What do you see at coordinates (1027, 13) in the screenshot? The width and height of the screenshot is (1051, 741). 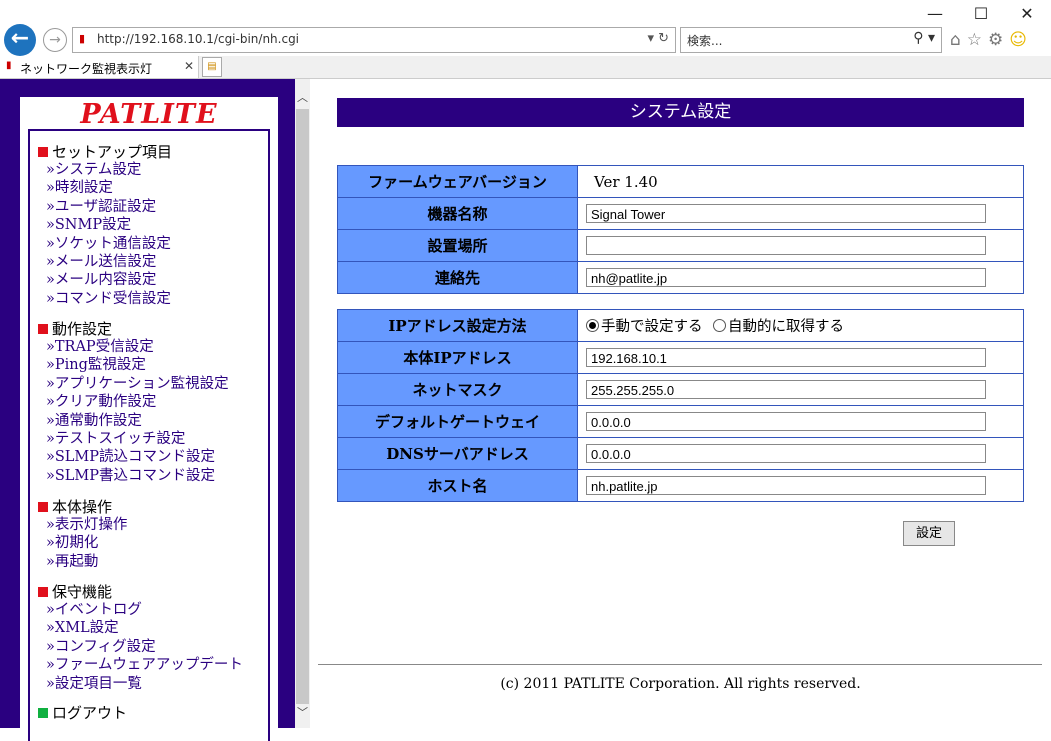 I see `close-window-icon: ✕` at bounding box center [1027, 13].